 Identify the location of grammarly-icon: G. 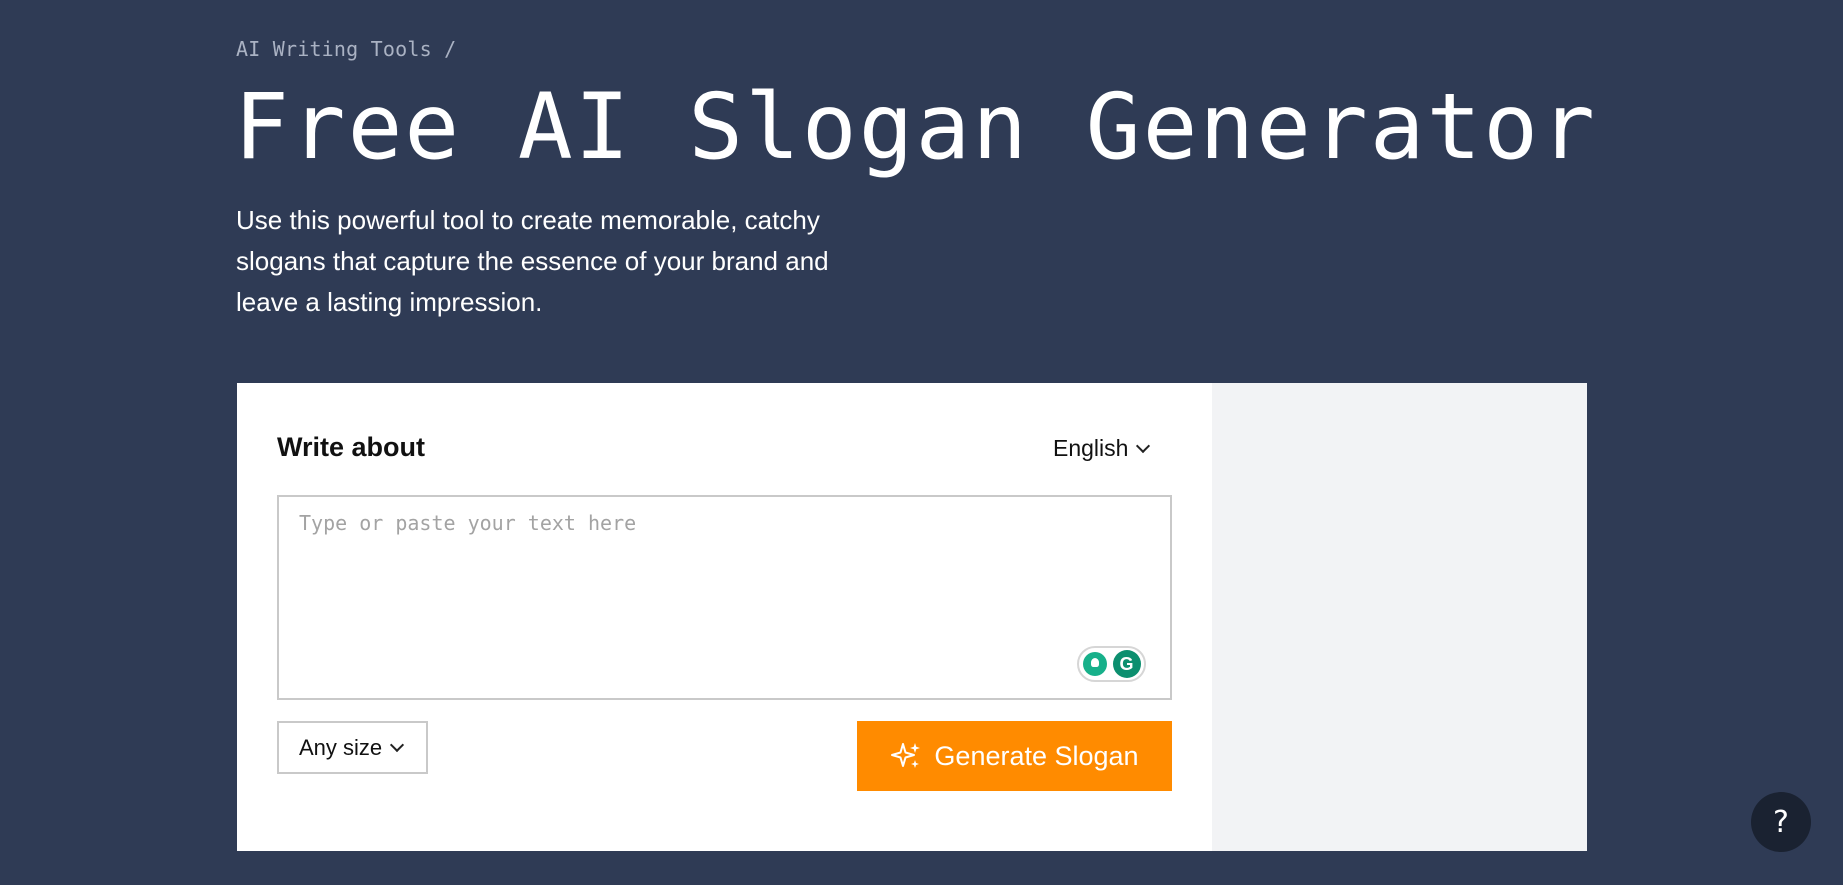
(1126, 664).